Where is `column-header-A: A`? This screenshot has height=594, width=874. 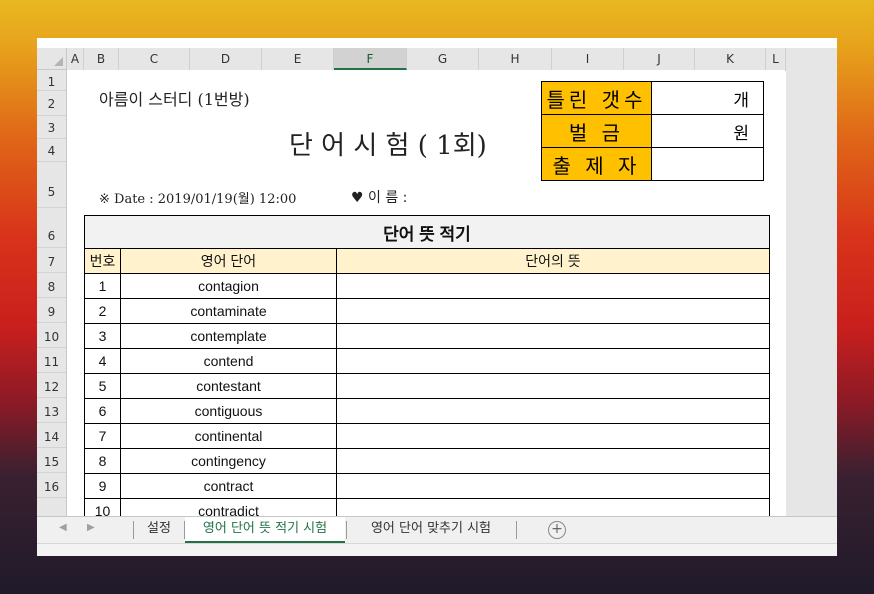
column-header-A: A is located at coordinates (75, 59).